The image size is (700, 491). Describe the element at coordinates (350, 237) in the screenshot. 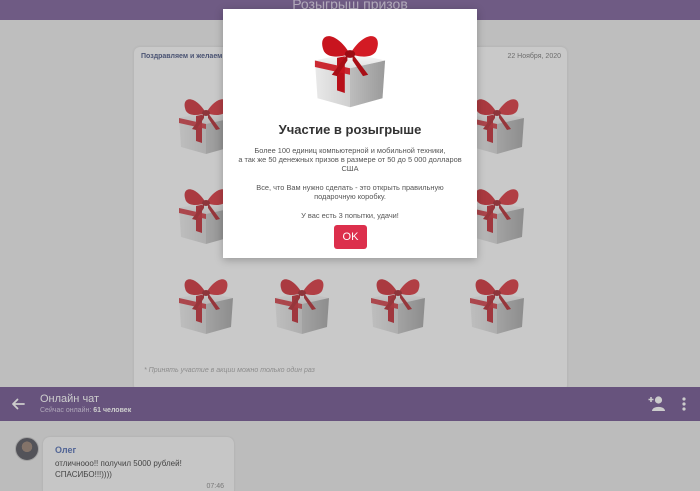

I see `ok-button: OK` at that location.